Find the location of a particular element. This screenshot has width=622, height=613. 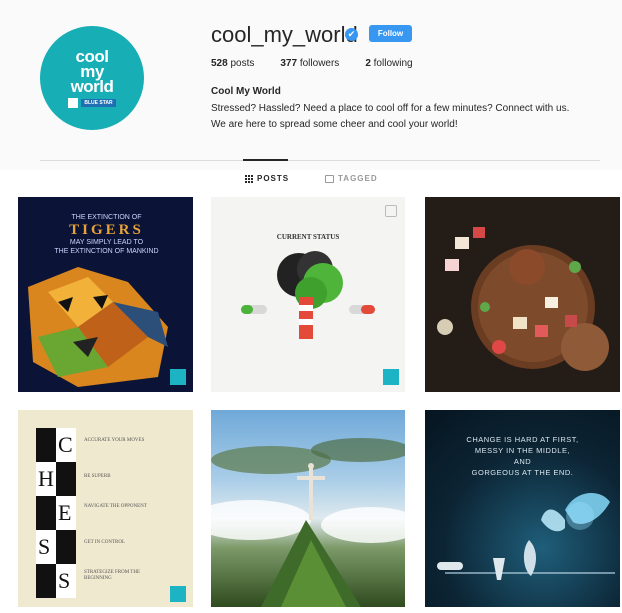

post-rio is located at coordinates (308, 508).